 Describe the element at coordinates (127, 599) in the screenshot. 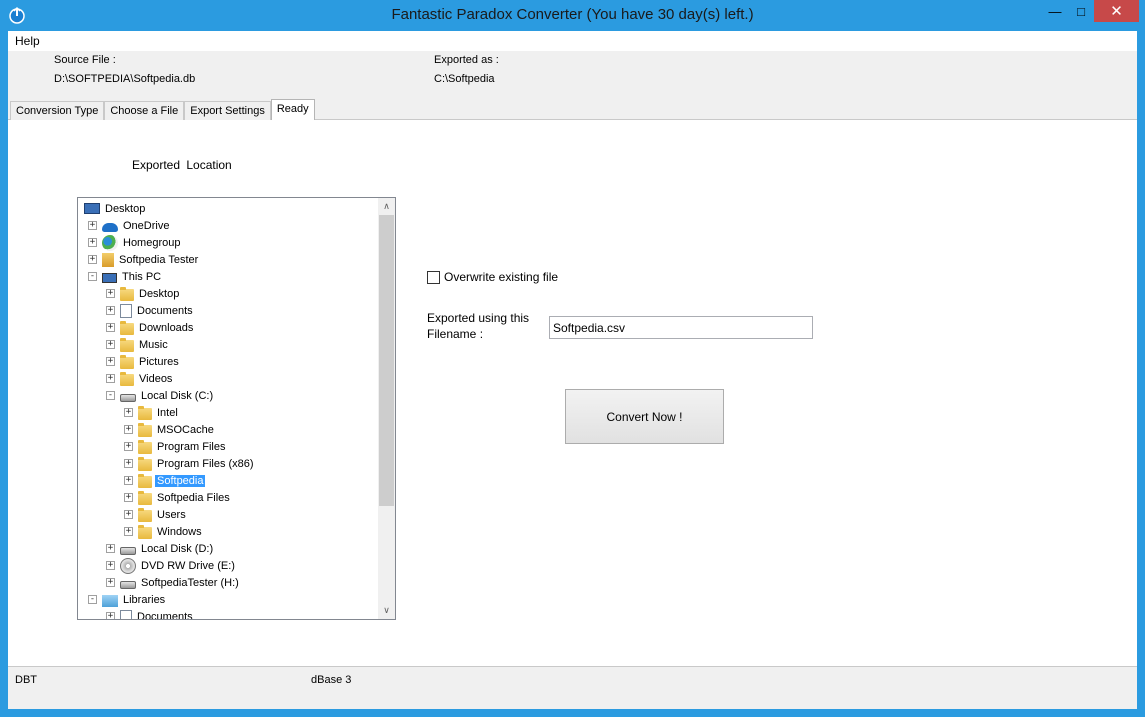

I see `tree-node: - Libraries` at that location.